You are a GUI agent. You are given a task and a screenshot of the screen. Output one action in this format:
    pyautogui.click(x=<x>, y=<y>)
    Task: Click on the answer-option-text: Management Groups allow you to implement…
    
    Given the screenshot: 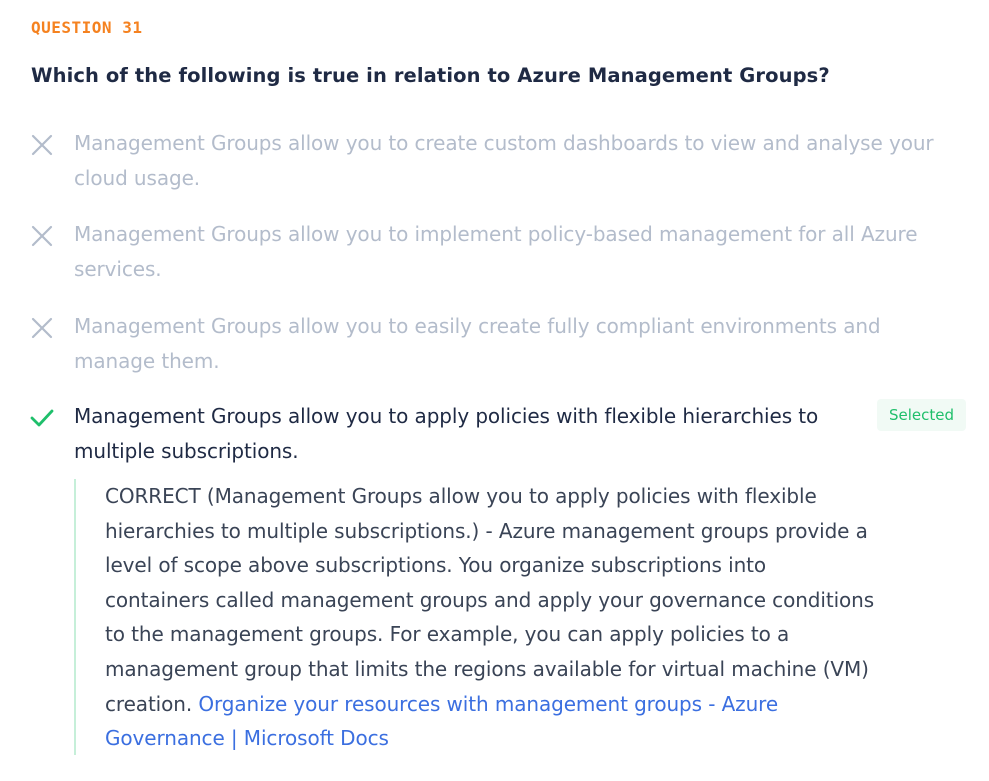 What is the action you would take?
    pyautogui.click(x=496, y=251)
    